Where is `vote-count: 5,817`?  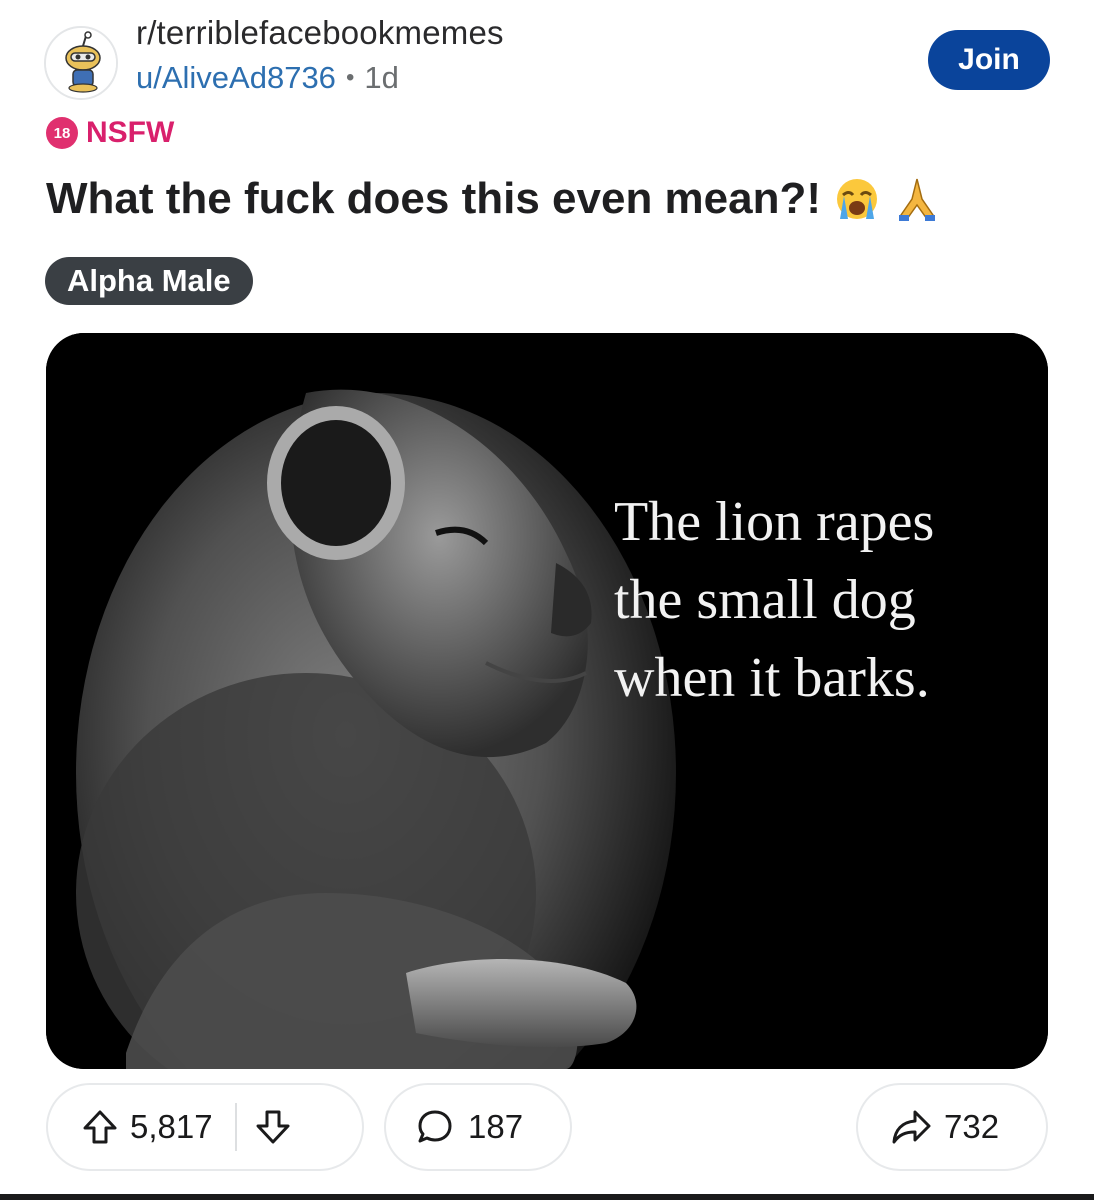
vote-count: 5,817 is located at coordinates (171, 1126).